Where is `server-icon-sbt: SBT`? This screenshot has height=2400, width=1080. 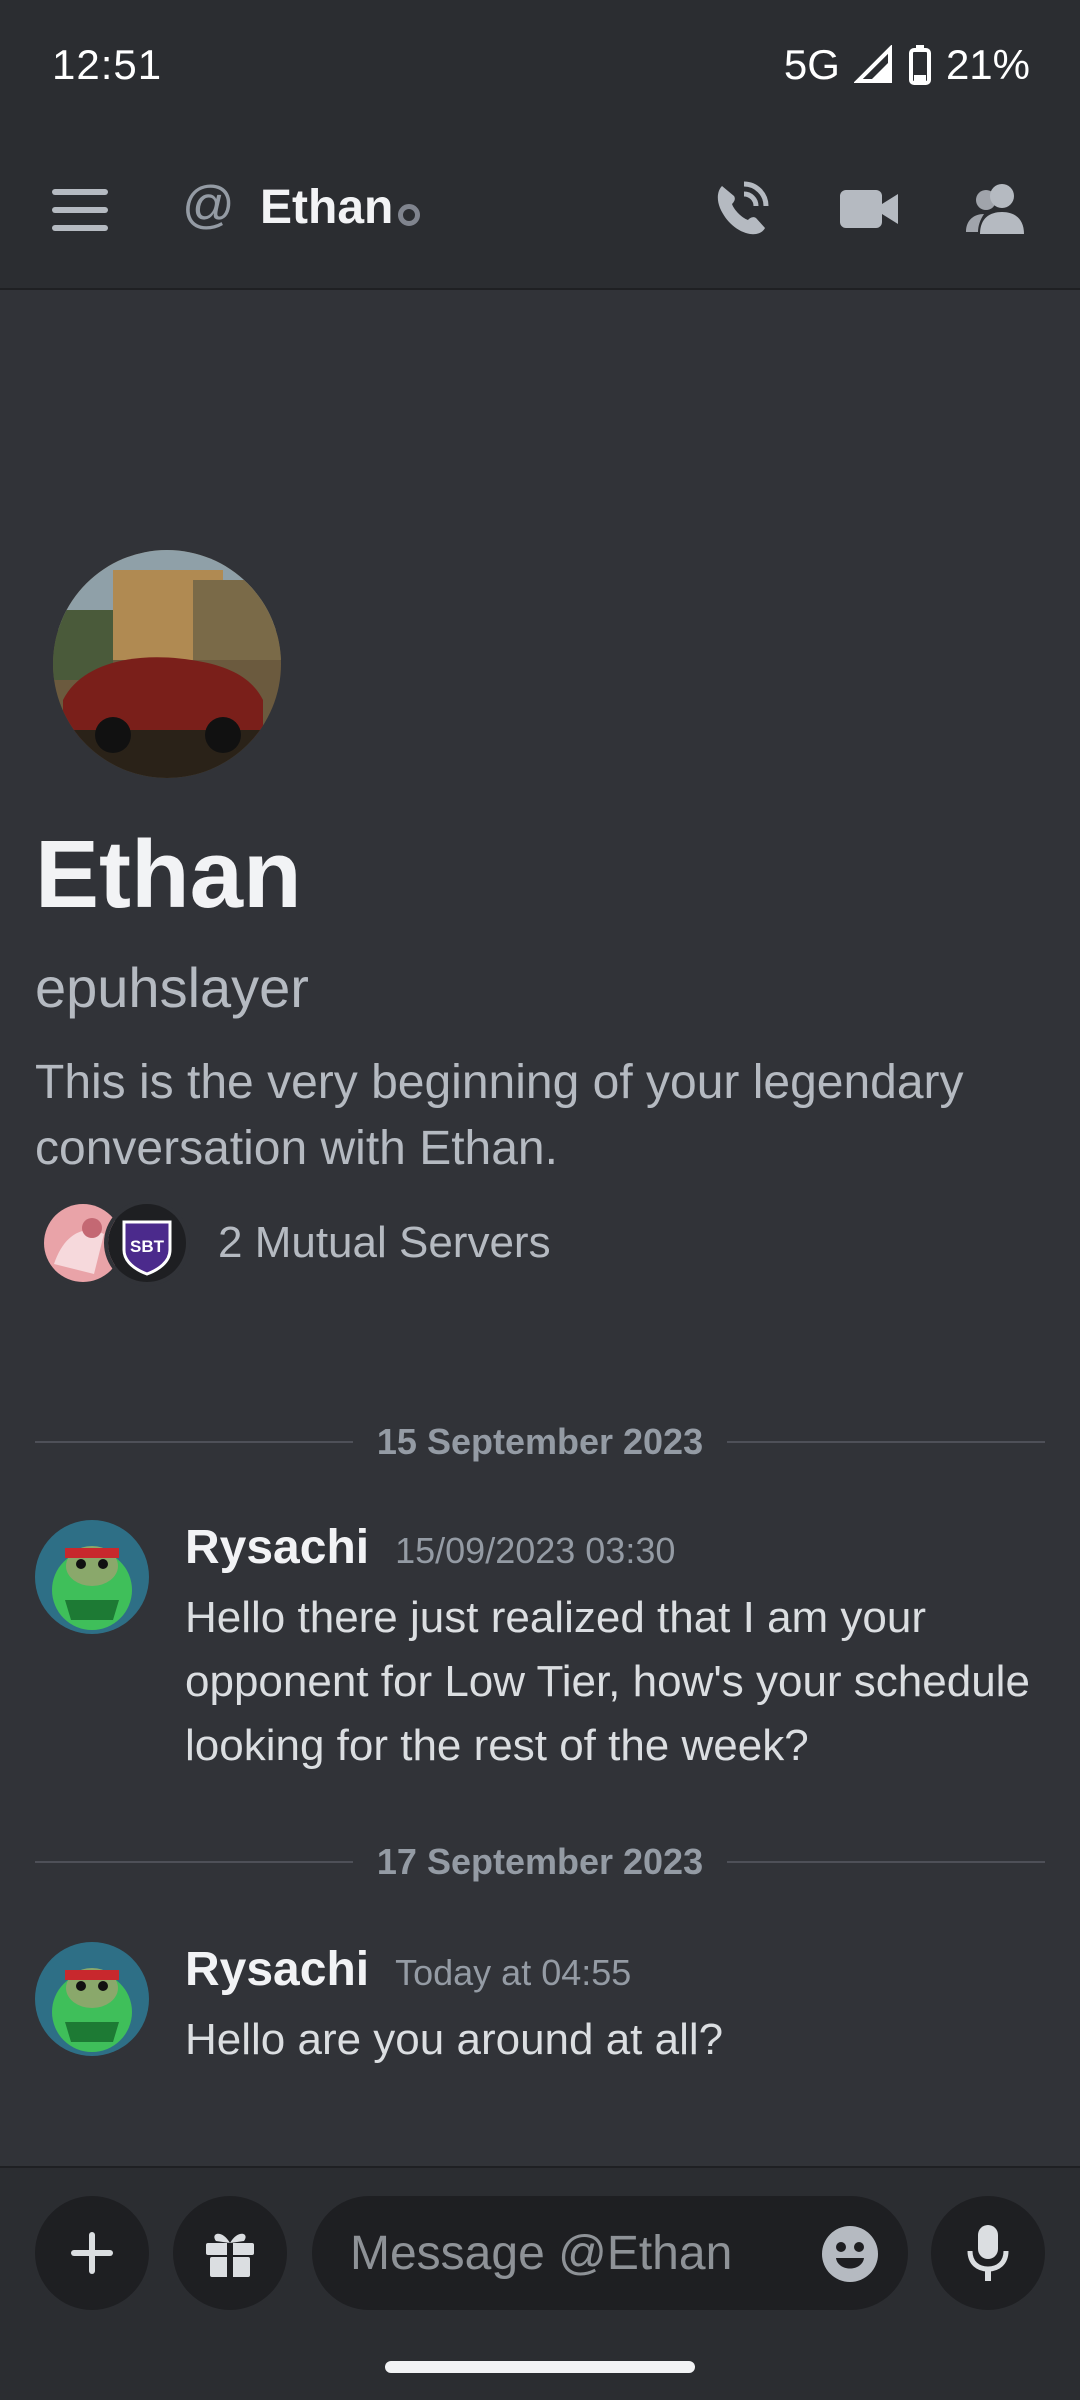 server-icon-sbt: SBT is located at coordinates (147, 1243).